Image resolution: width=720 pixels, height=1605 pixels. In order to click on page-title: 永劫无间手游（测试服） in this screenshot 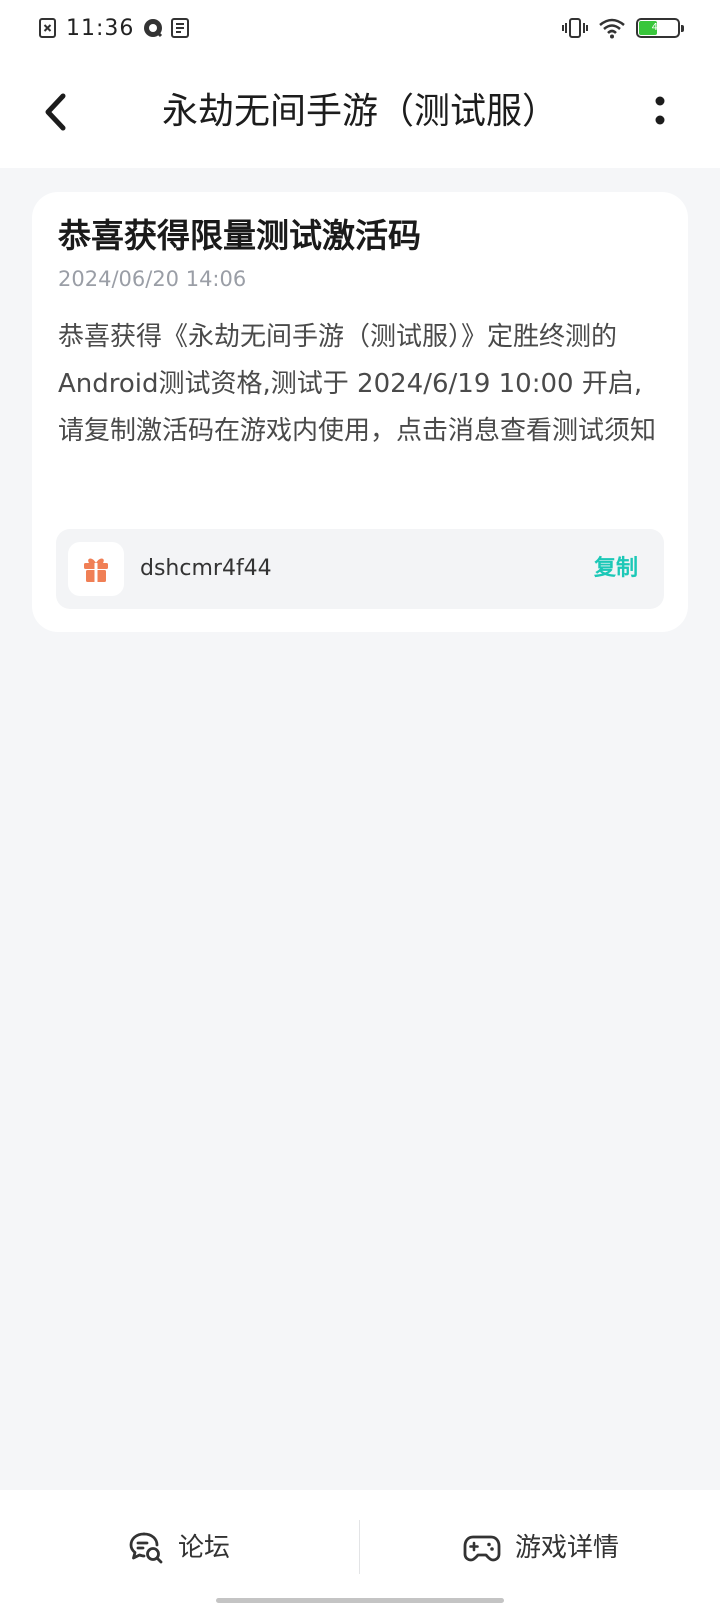, I will do `click(359, 111)`.